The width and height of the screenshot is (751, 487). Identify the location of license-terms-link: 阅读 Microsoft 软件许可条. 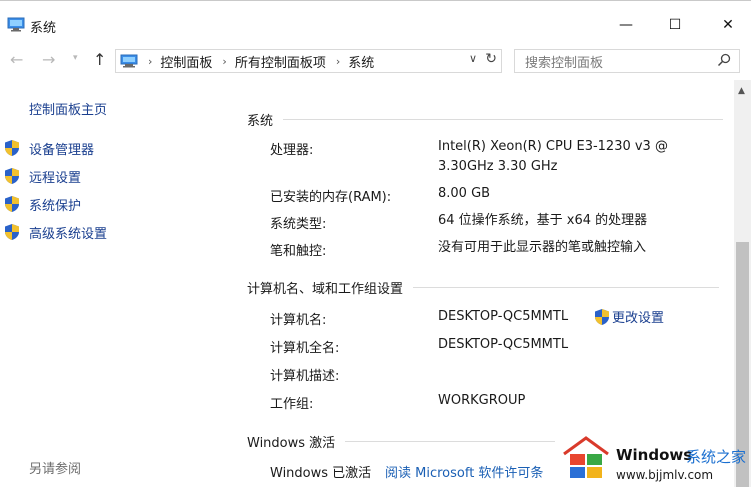
(464, 471).